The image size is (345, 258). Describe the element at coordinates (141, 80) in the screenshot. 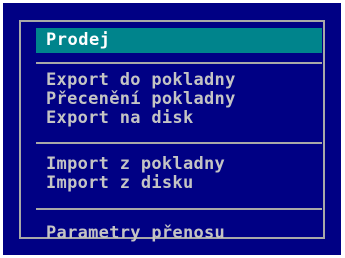

I see `menu-item-export-do-pokladny: Export do pokladny` at that location.